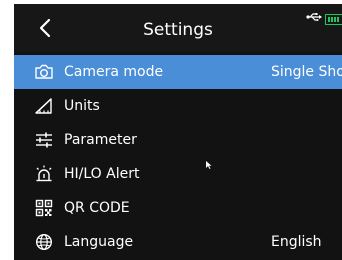  Describe the element at coordinates (44, 242) in the screenshot. I see `globe-icon` at that location.